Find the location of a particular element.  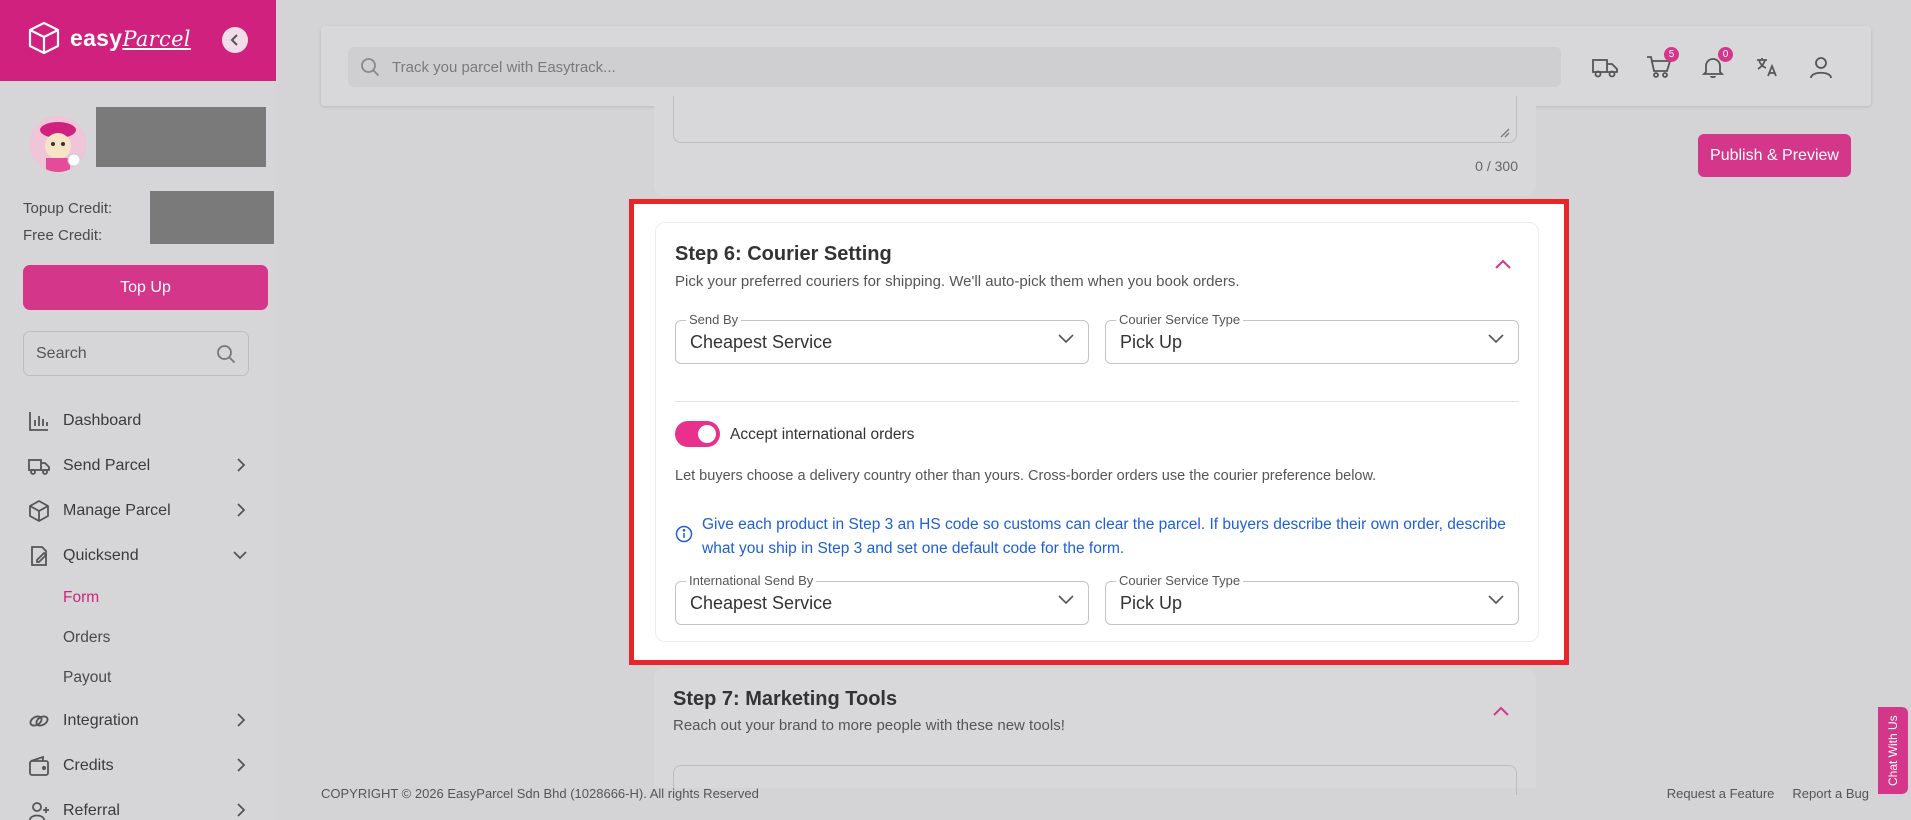

collapse-sidebar-button is located at coordinates (235, 40).